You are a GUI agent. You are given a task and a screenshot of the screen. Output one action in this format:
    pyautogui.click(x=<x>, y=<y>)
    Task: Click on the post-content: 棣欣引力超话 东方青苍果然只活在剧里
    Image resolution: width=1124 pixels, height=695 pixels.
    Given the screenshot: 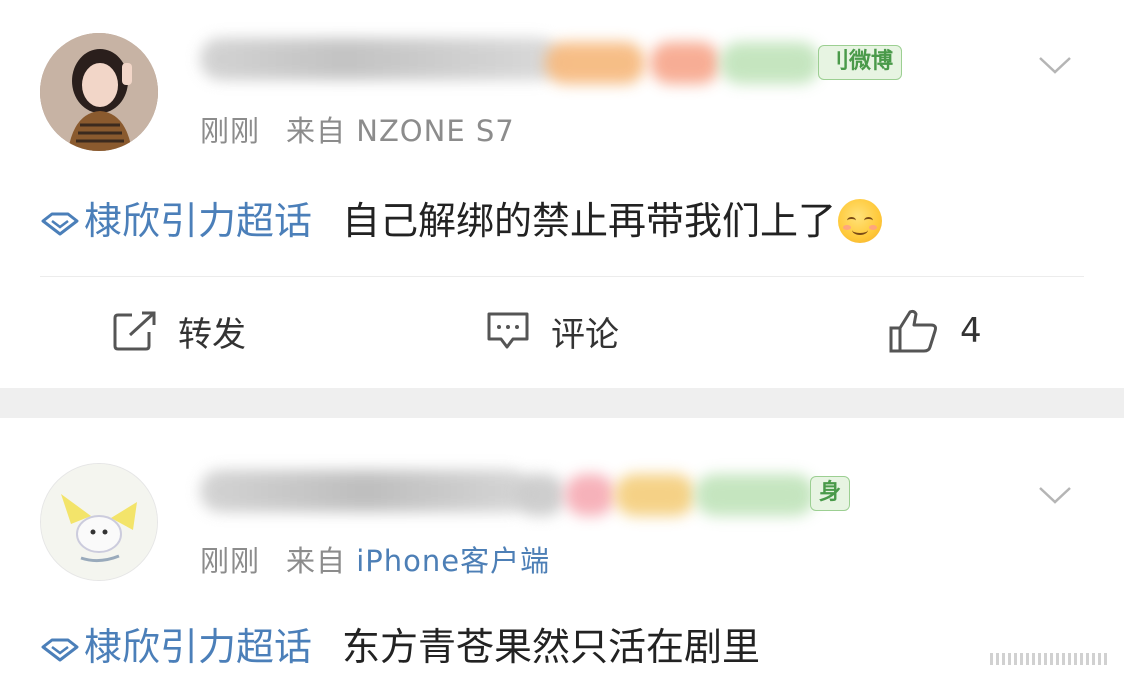 What is the action you would take?
    pyautogui.click(x=400, y=643)
    